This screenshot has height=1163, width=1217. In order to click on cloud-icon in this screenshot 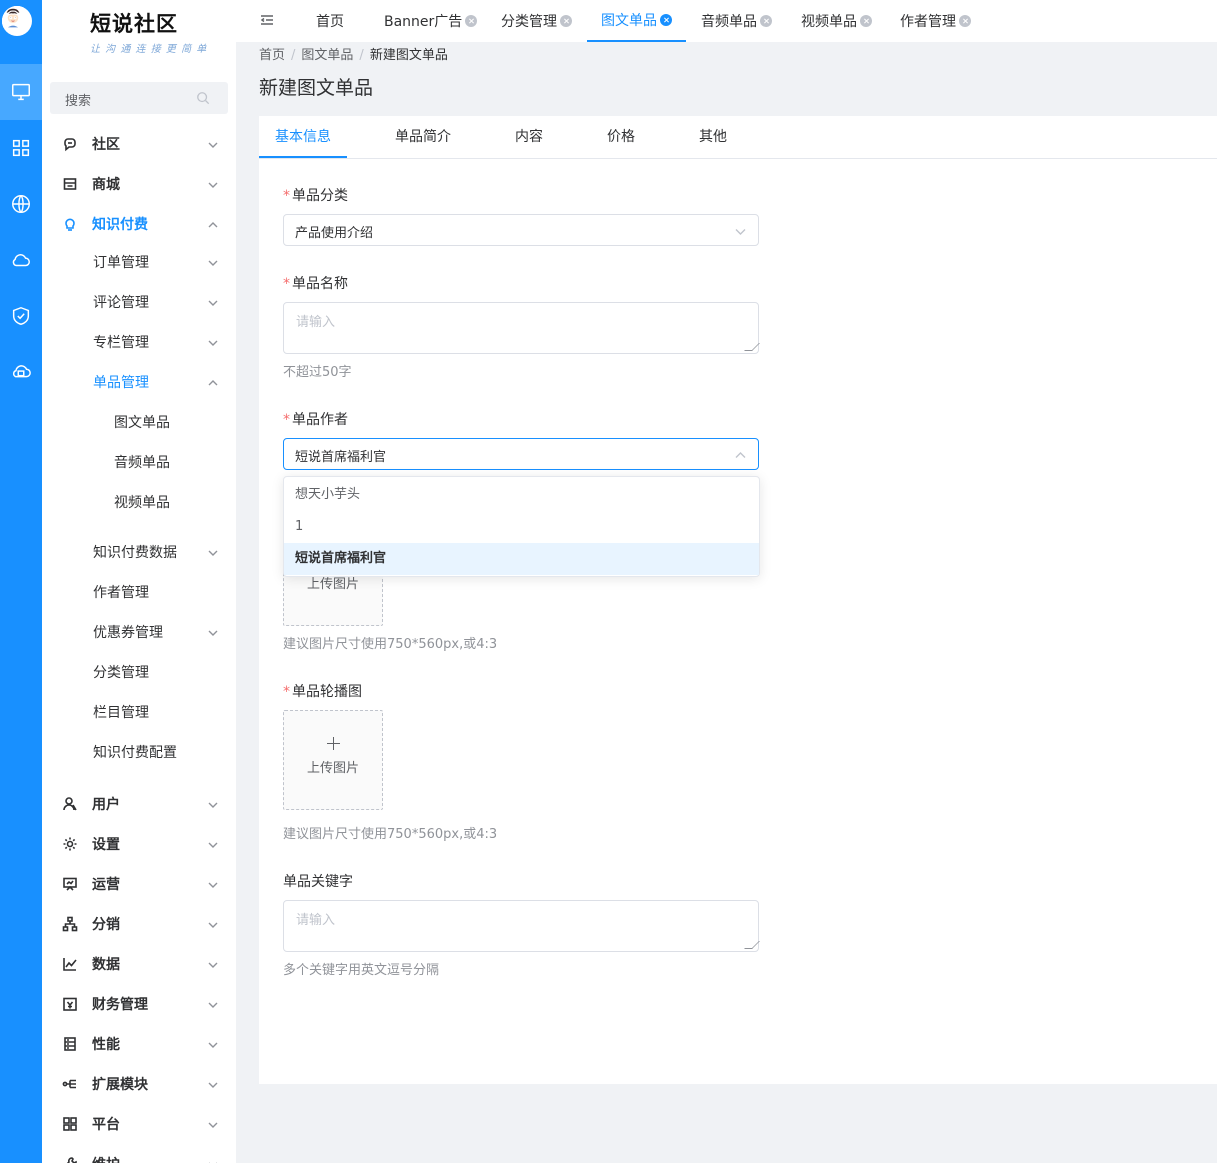, I will do `click(21, 260)`.